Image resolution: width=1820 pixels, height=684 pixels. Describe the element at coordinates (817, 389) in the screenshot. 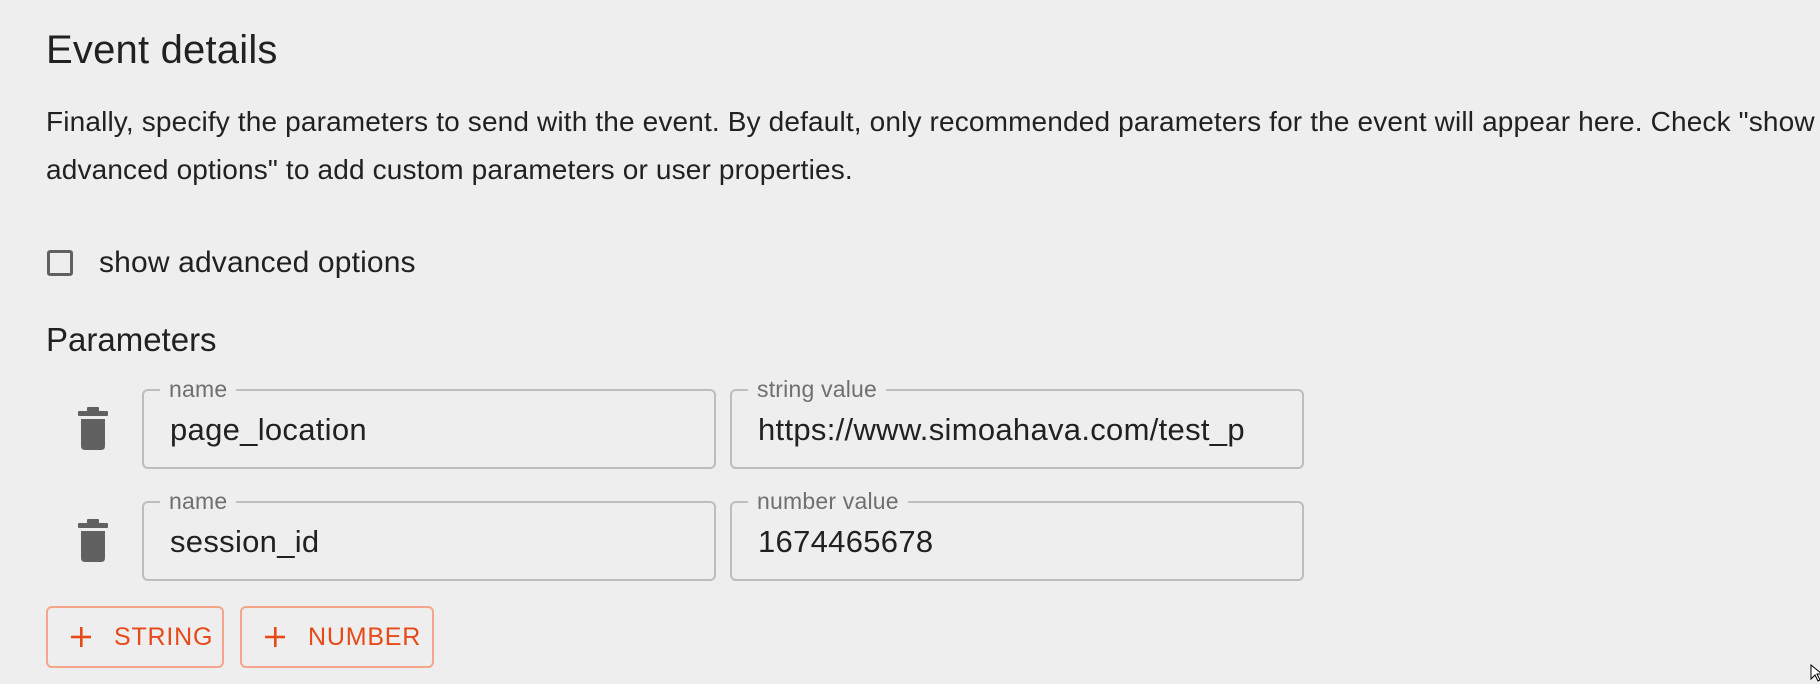

I see `parameter-value-label: string value` at that location.